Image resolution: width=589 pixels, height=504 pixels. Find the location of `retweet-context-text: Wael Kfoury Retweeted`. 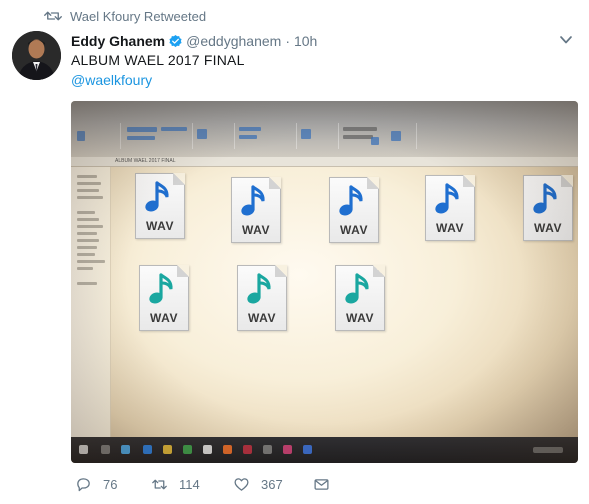

retweet-context-text: Wael Kfoury Retweeted is located at coordinates (138, 16).